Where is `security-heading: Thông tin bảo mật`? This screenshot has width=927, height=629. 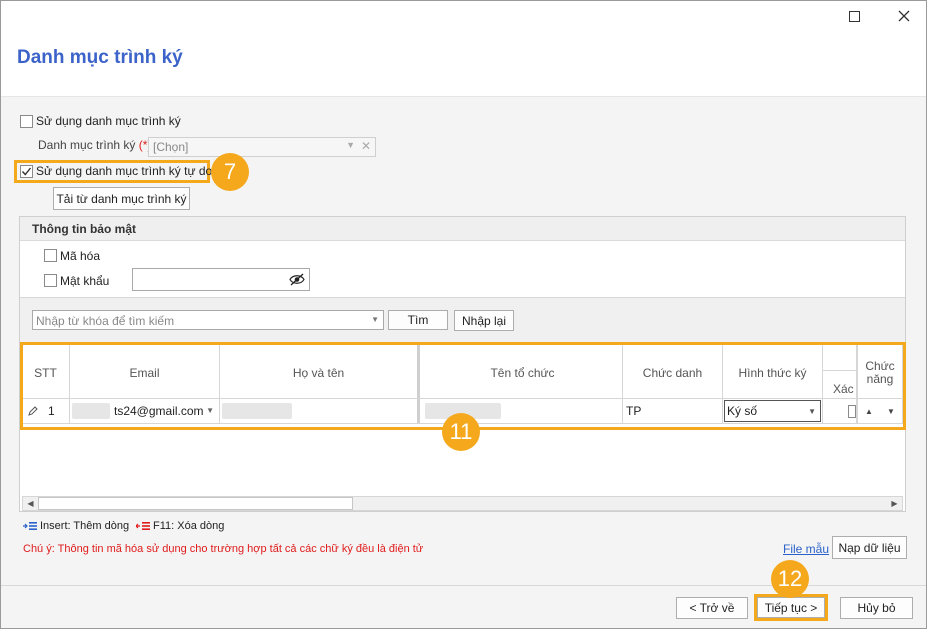
security-heading: Thông tin bảo mật is located at coordinates (462, 229).